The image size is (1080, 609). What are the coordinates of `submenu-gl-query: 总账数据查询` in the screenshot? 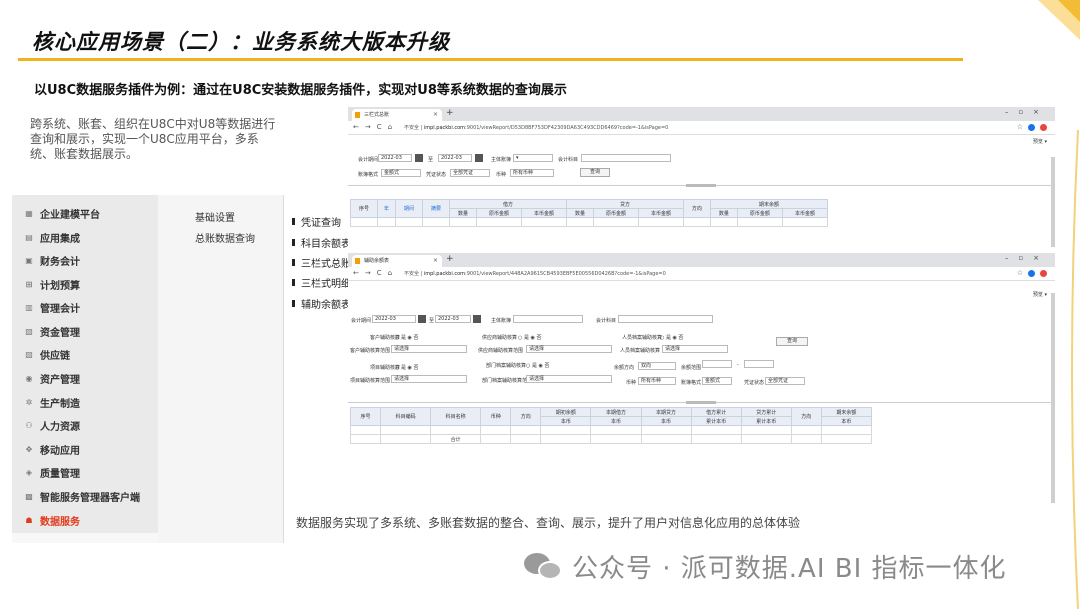 It's located at (225, 237).